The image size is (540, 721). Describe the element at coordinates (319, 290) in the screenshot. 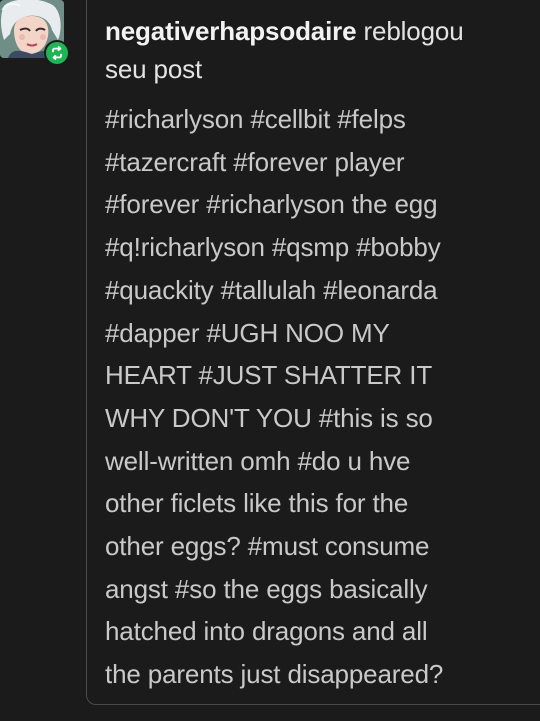

I see `tag-line: #quackity #tallulah #leonarda` at that location.